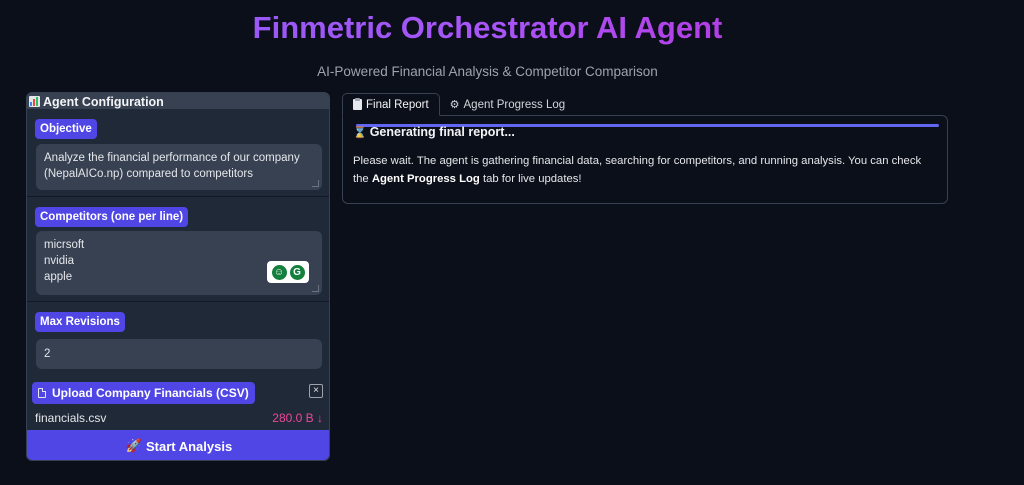  Describe the element at coordinates (454, 105) in the screenshot. I see `gear-icon: ⚙` at that location.